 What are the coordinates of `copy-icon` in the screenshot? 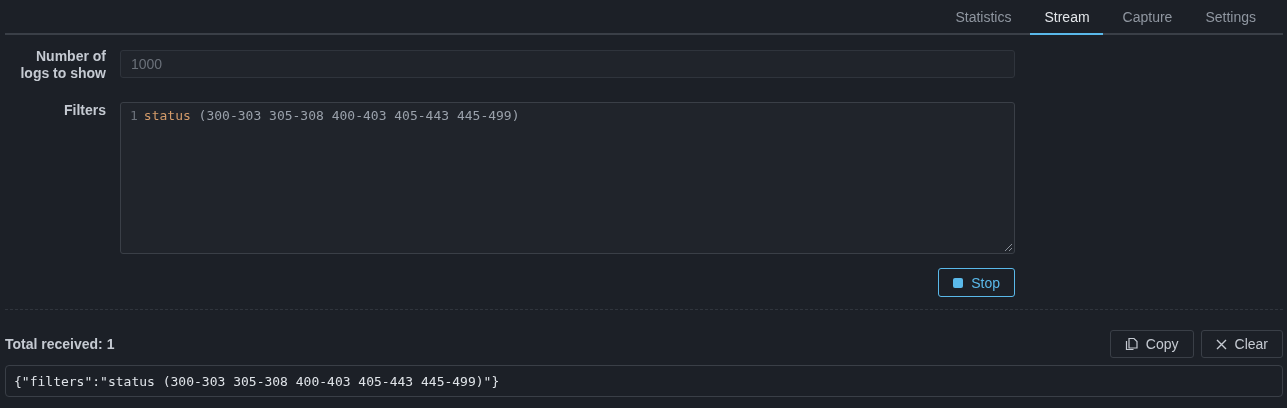 It's located at (1131, 344).